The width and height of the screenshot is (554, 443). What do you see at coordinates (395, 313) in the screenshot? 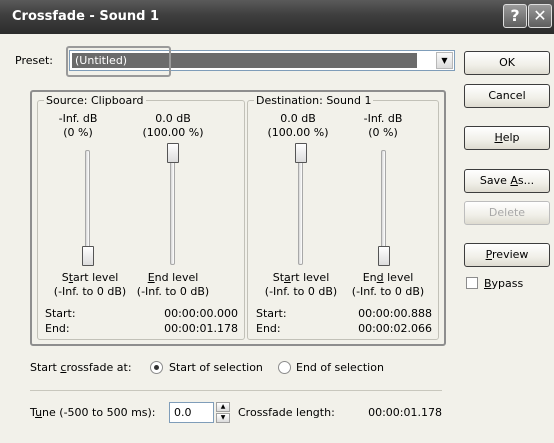
I see `destination-start-time: 00:00:00.888` at bounding box center [395, 313].